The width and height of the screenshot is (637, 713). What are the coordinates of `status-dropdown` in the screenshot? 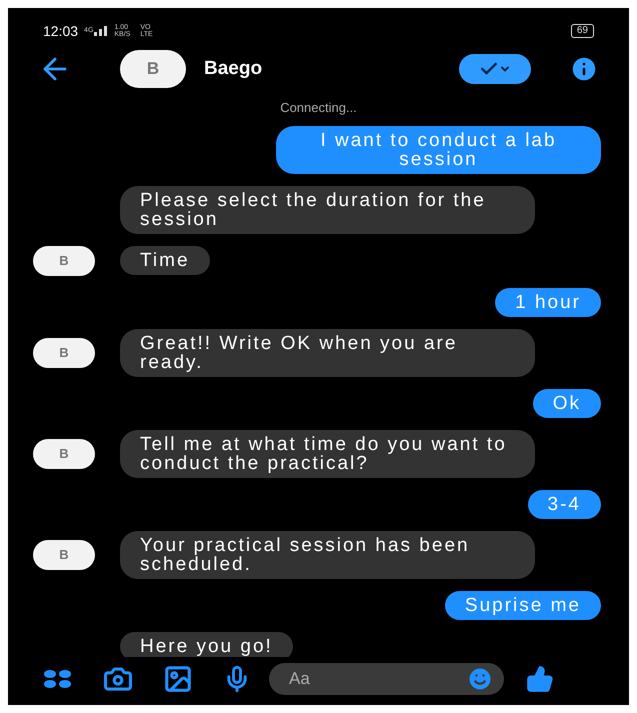 It's located at (495, 69).